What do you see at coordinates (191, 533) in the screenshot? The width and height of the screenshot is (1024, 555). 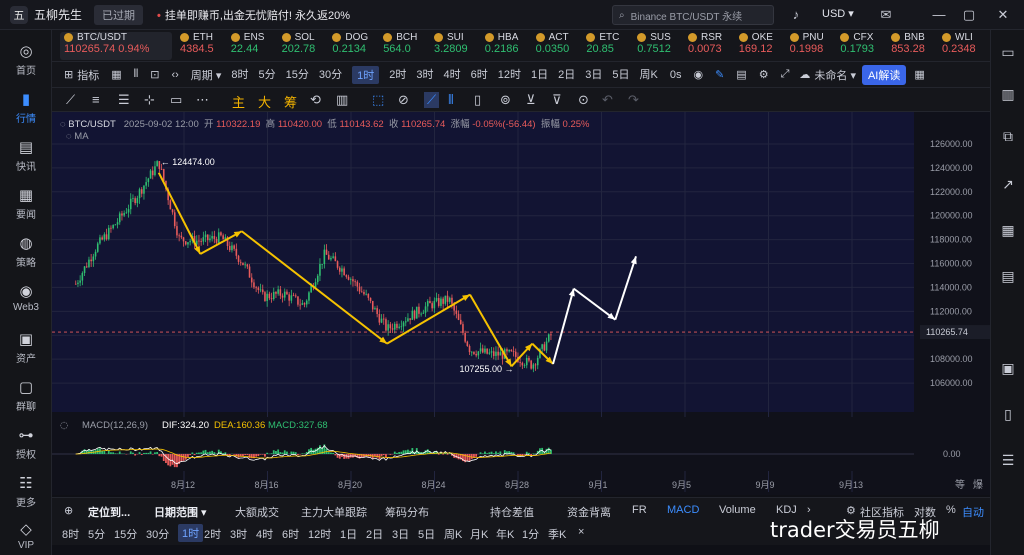 I see `bottom-period-tab: 1时` at bounding box center [191, 533].